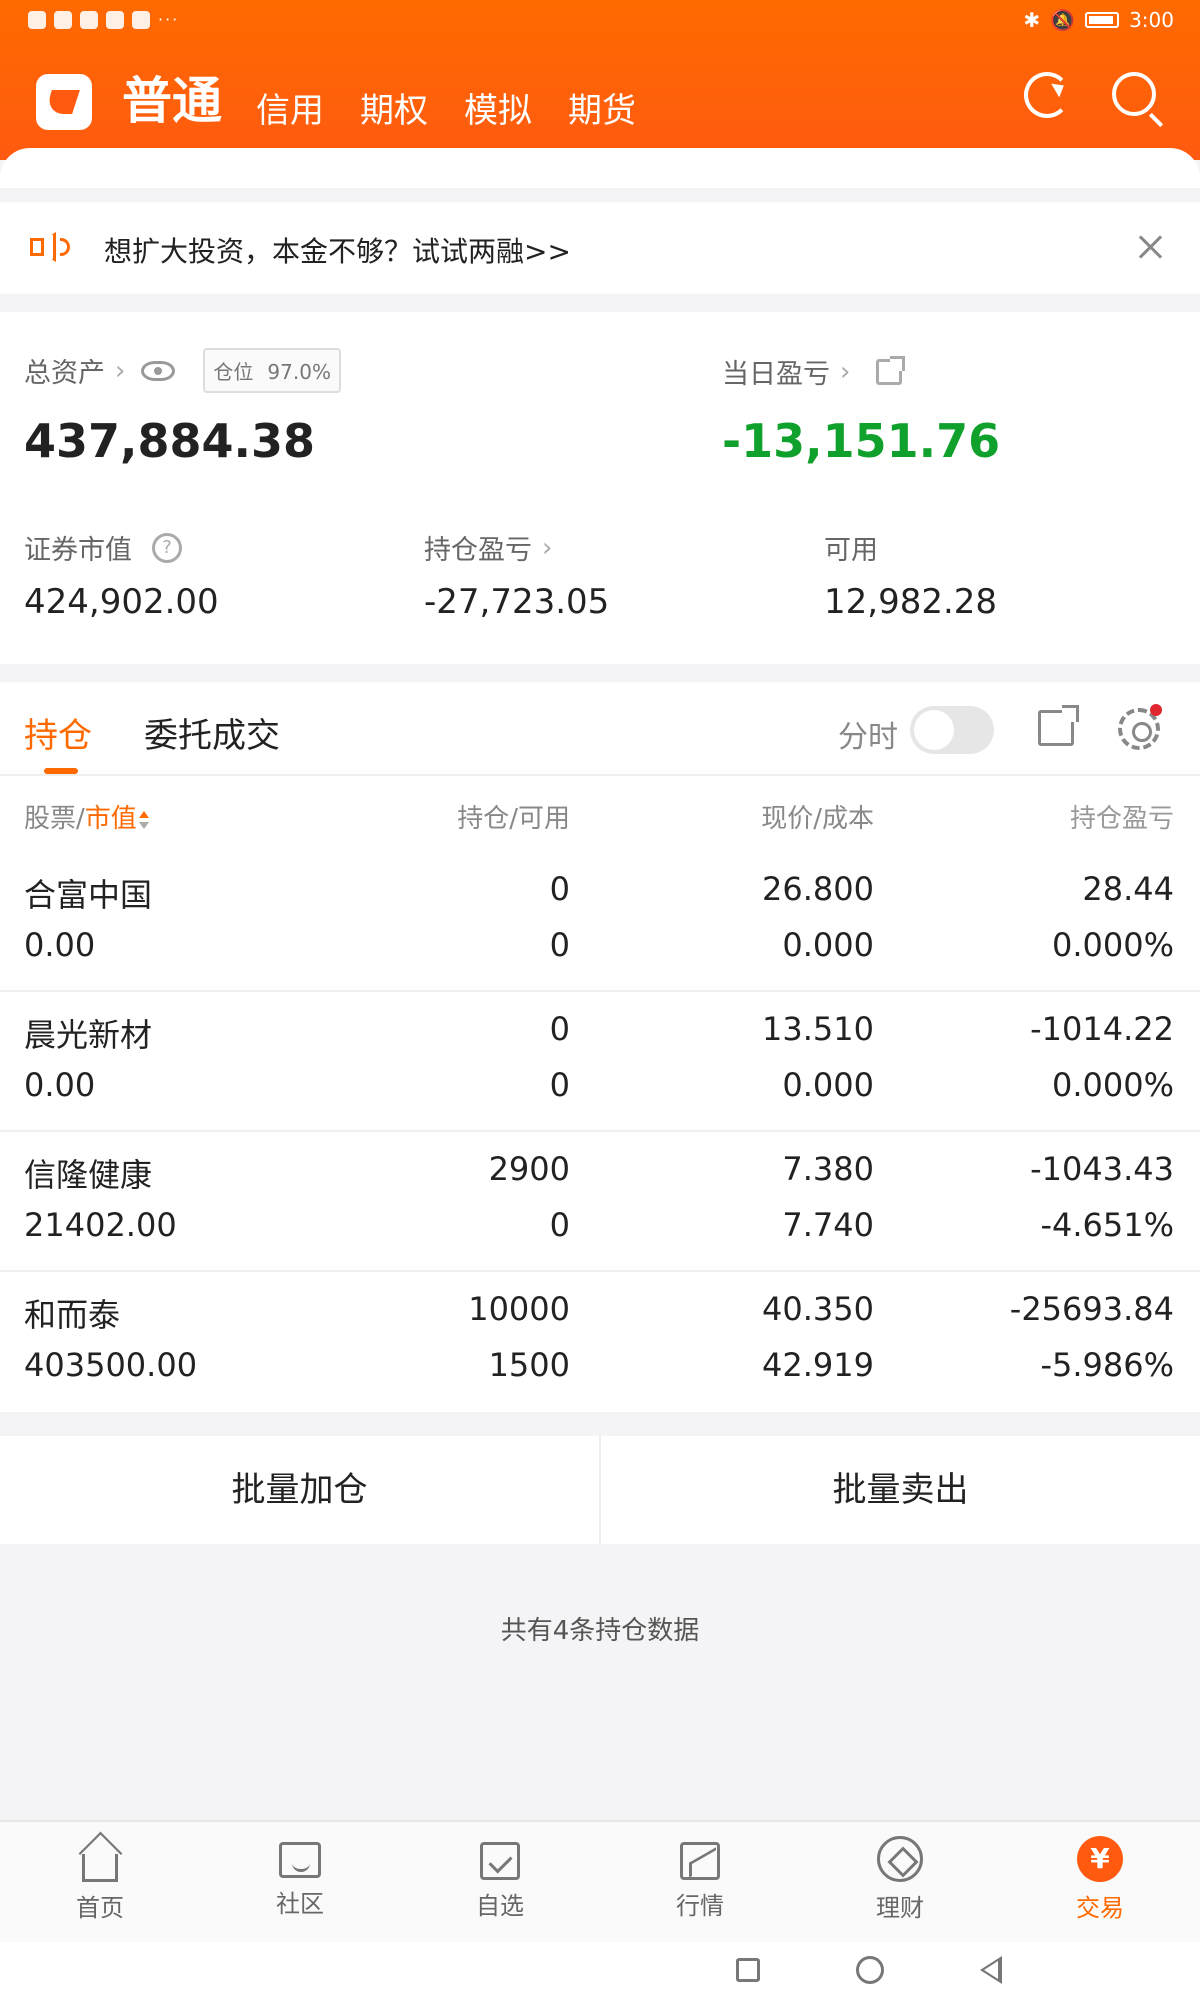 This screenshot has width=1200, height=2000. What do you see at coordinates (851, 550) in the screenshot?
I see `available-label: 可用` at bounding box center [851, 550].